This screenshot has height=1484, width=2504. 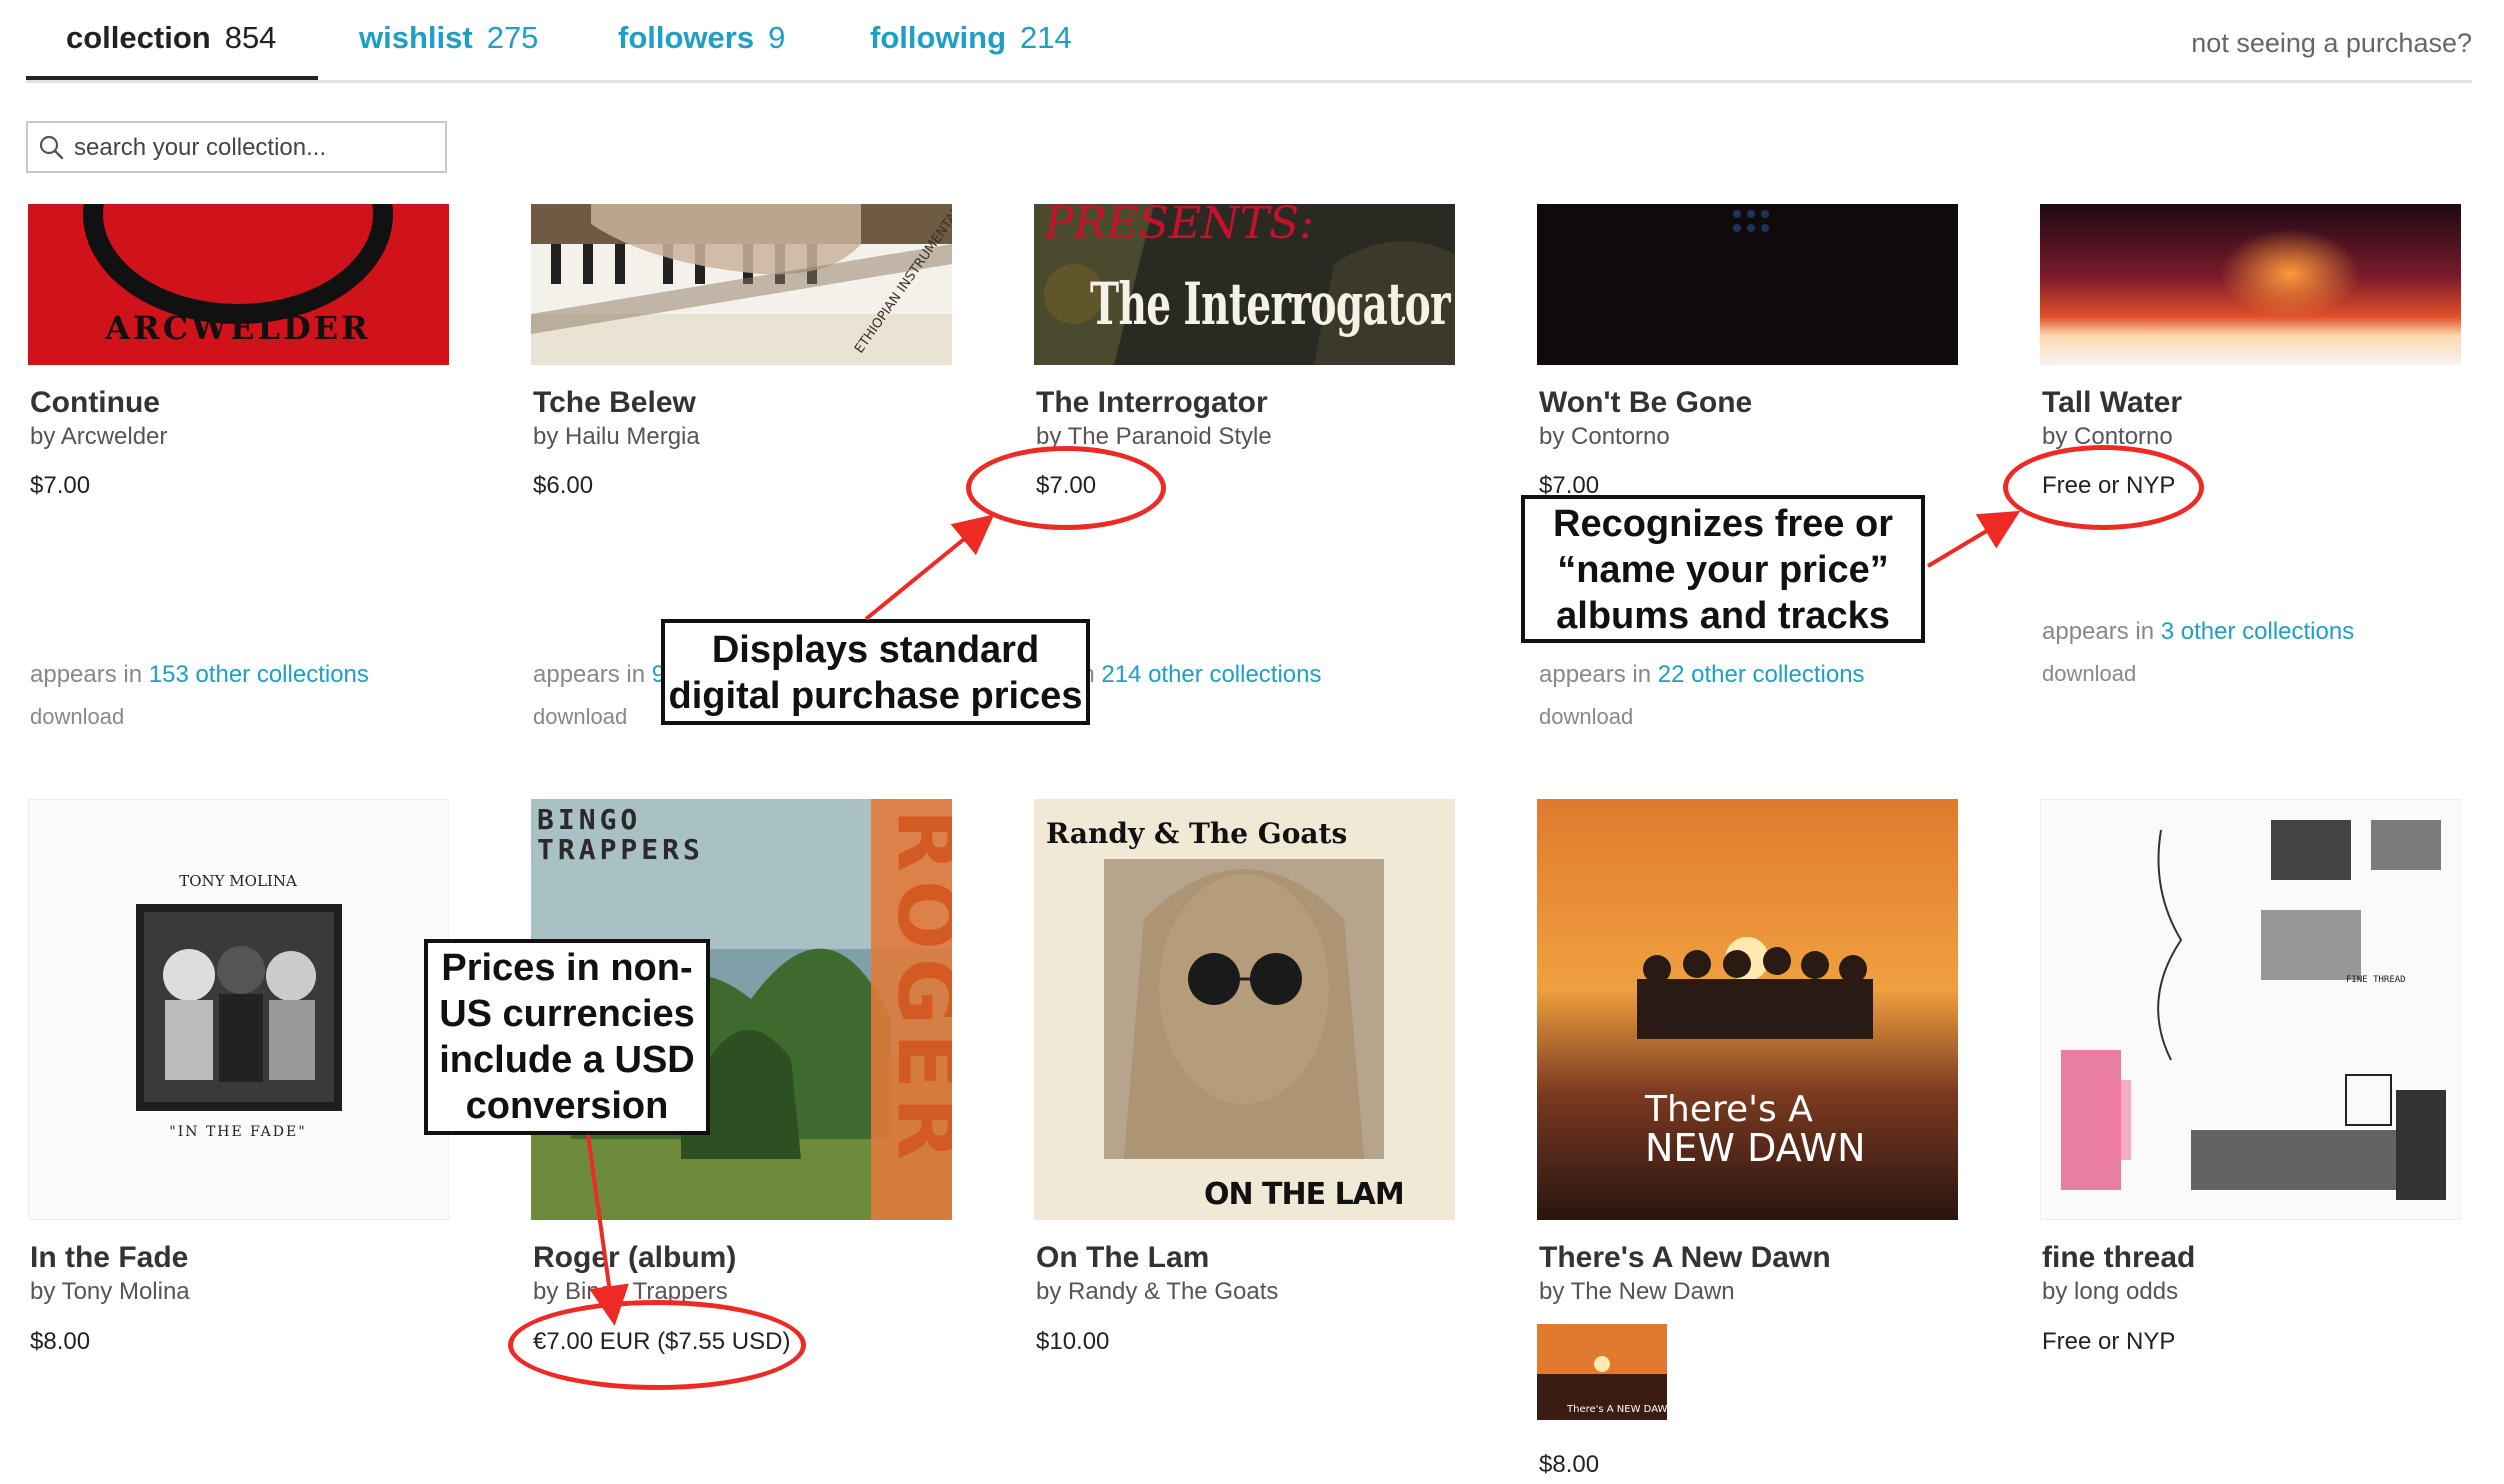 I want to click on tab-followers: followers 9, so click(x=701, y=38).